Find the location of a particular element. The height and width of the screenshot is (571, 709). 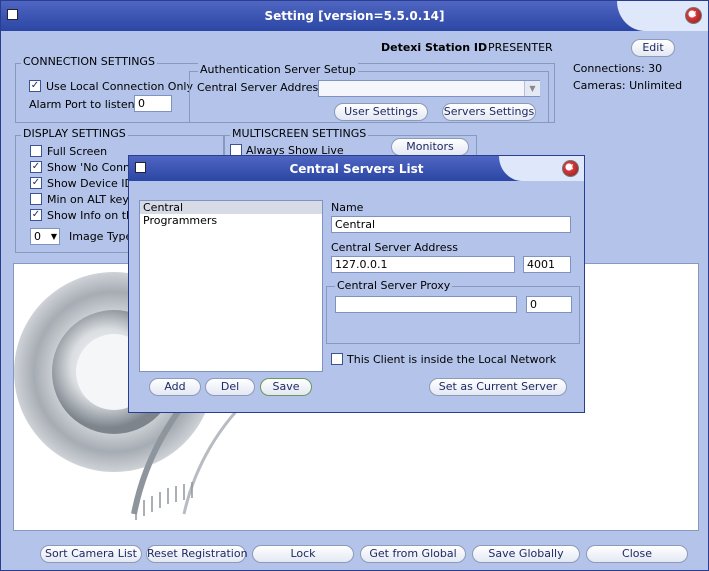

server-port-input: 4001 is located at coordinates (547, 264).